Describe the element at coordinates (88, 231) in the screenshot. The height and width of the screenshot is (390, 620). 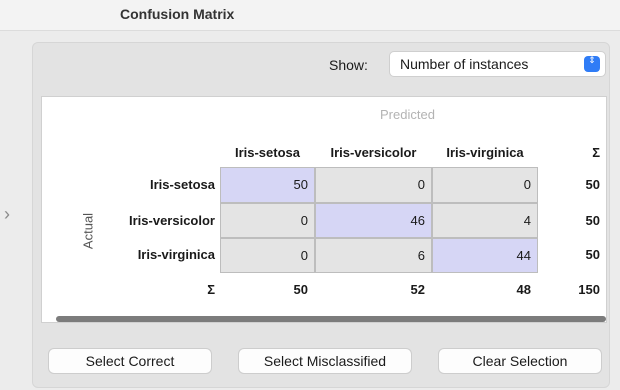
I see `actual-axis-label: Actual` at that location.